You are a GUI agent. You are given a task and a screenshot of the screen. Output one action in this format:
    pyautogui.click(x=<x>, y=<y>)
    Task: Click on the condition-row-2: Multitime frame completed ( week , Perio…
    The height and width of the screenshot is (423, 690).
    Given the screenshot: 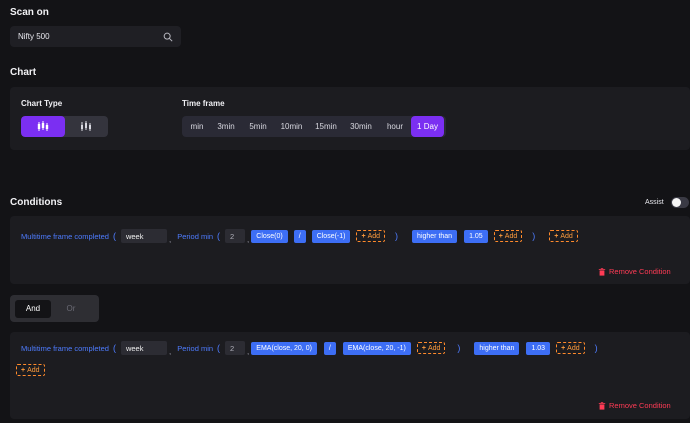 What is the action you would take?
    pyautogui.click(x=309, y=348)
    